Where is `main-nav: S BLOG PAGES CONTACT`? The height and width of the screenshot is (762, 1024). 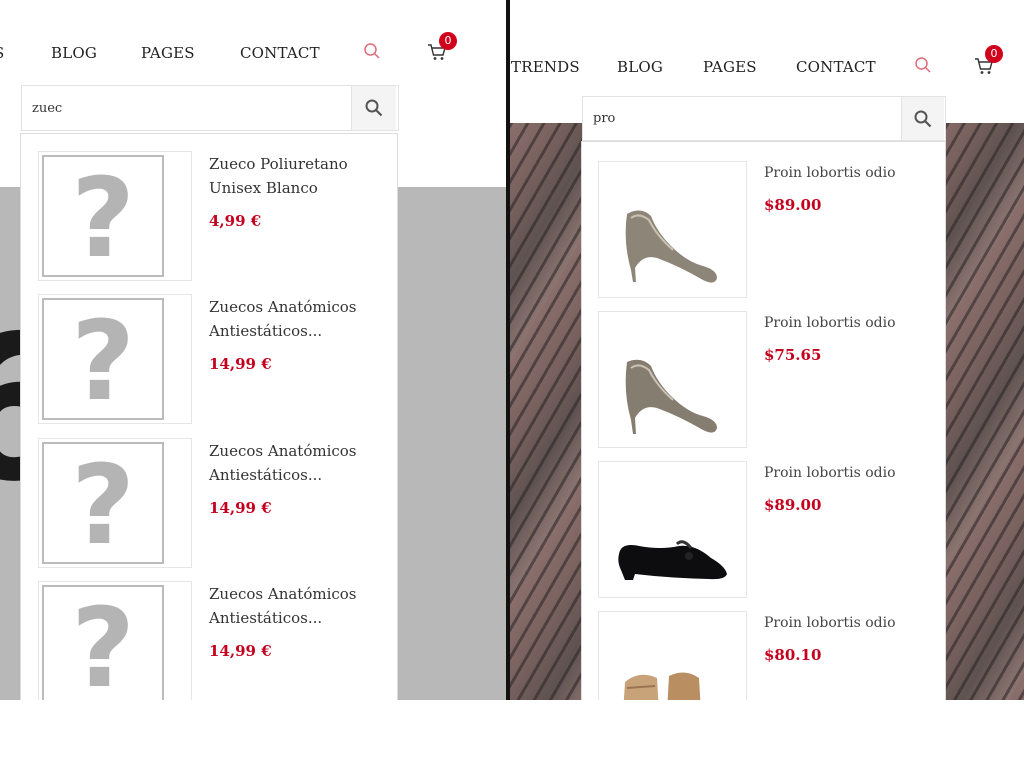
main-nav: S BLOG PAGES CONTACT is located at coordinates (214, 53).